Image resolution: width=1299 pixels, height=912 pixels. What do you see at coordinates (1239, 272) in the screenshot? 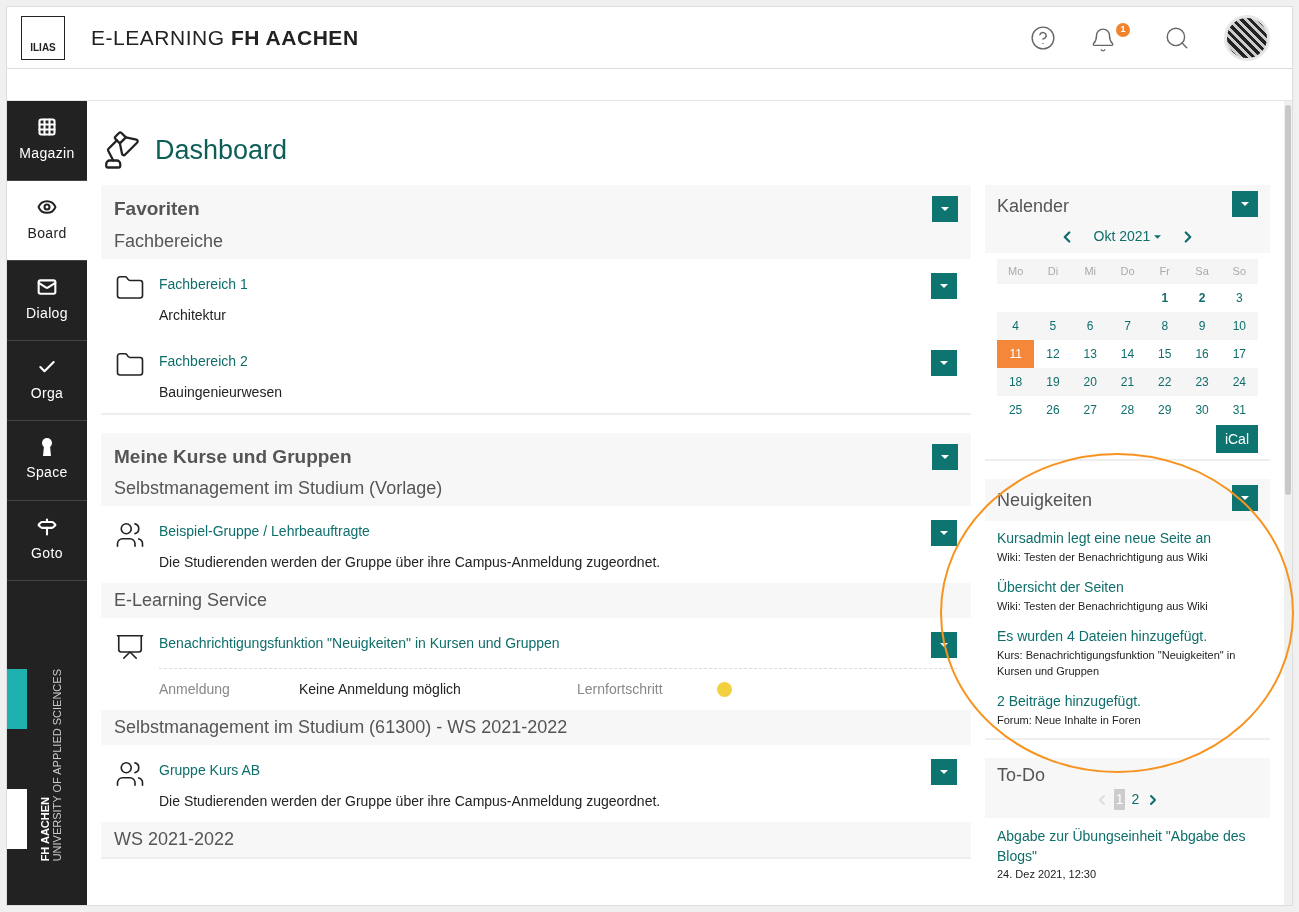
I see `weekday-label: So` at bounding box center [1239, 272].